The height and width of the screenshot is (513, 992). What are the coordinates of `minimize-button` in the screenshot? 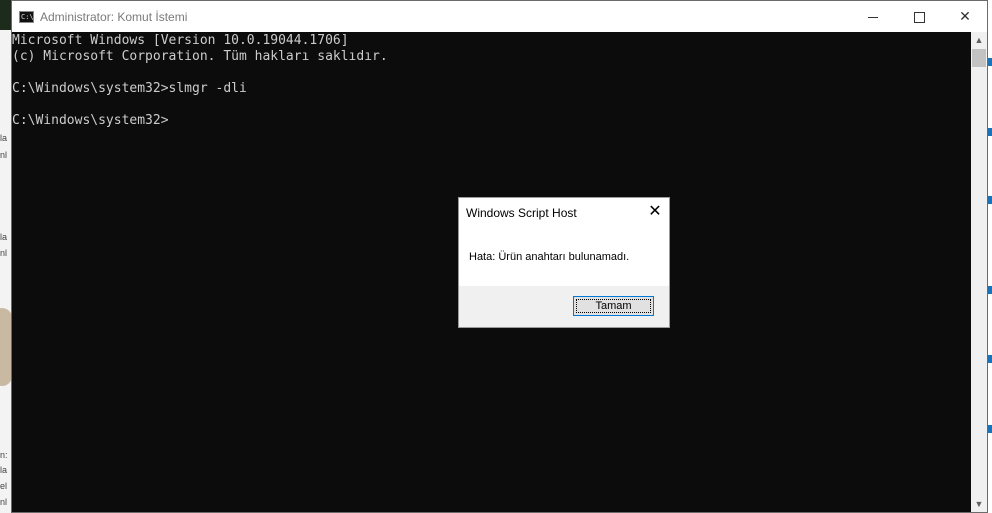 It's located at (873, 16).